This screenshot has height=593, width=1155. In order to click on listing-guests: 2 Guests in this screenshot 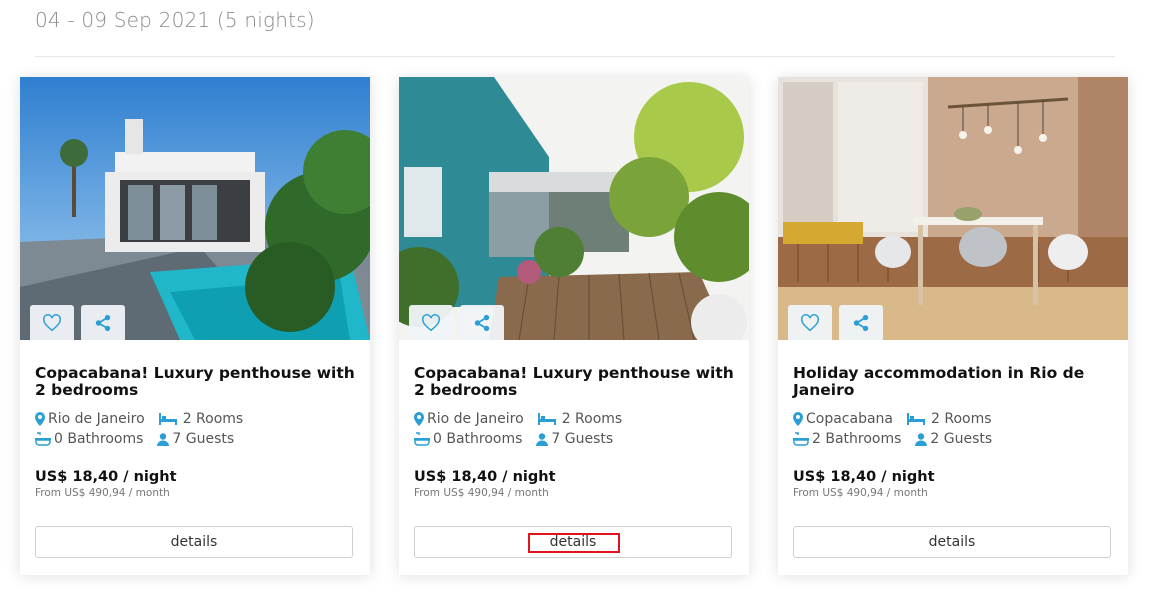, I will do `click(961, 439)`.